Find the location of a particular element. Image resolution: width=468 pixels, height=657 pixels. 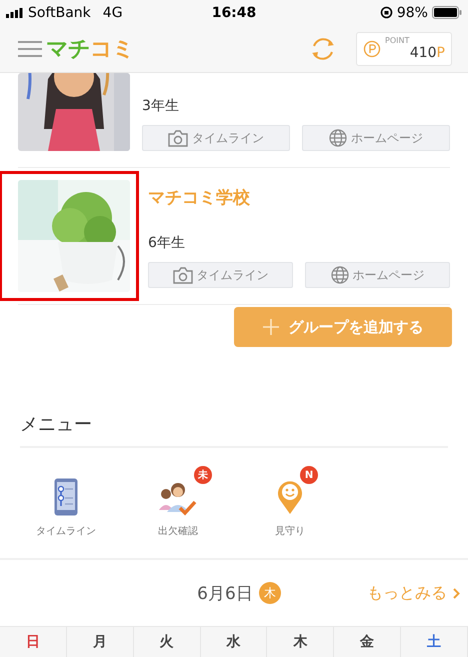

network-type: 4G is located at coordinates (112, 12).